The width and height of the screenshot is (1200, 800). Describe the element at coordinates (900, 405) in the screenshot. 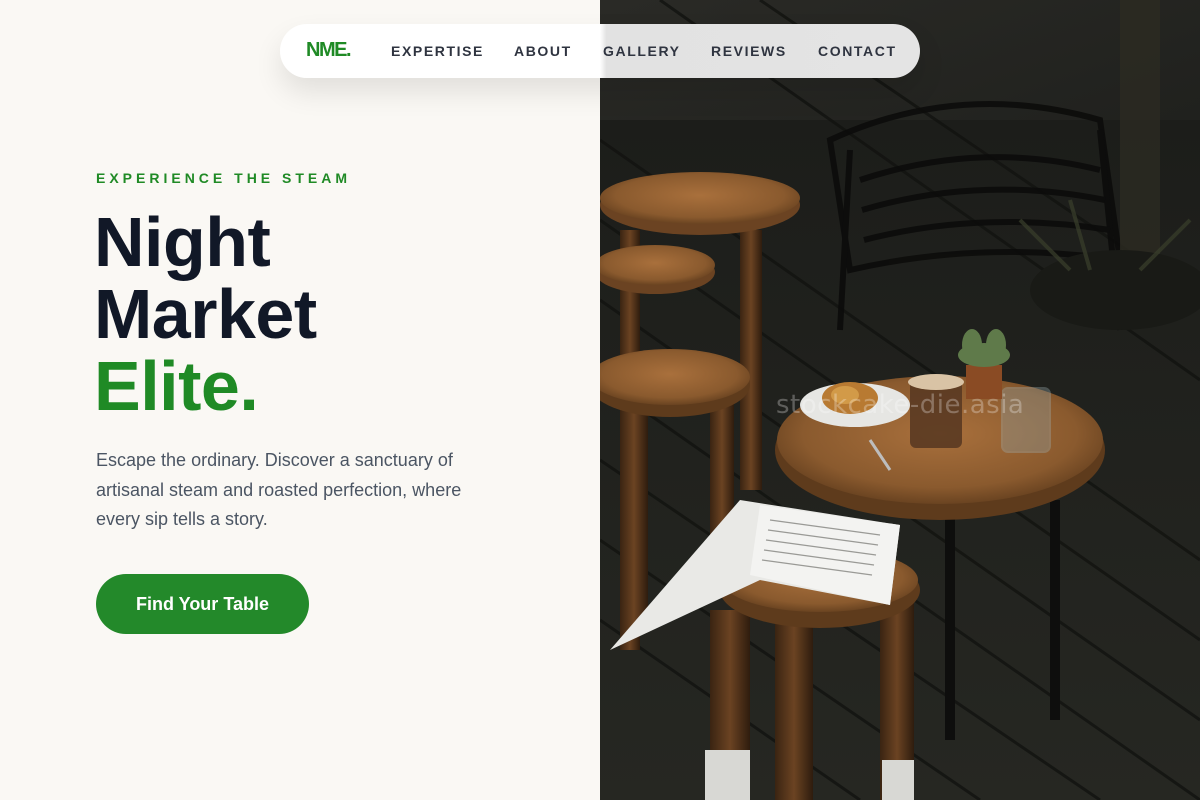

I see `watermark-text: stockcake-die.asia` at that location.